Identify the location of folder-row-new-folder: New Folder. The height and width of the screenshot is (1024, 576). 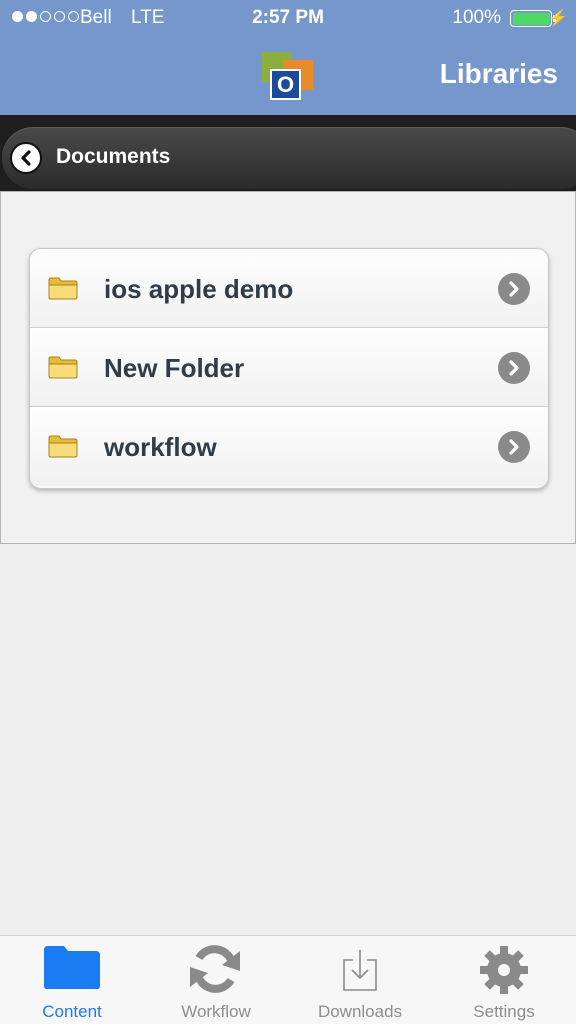
(289, 367).